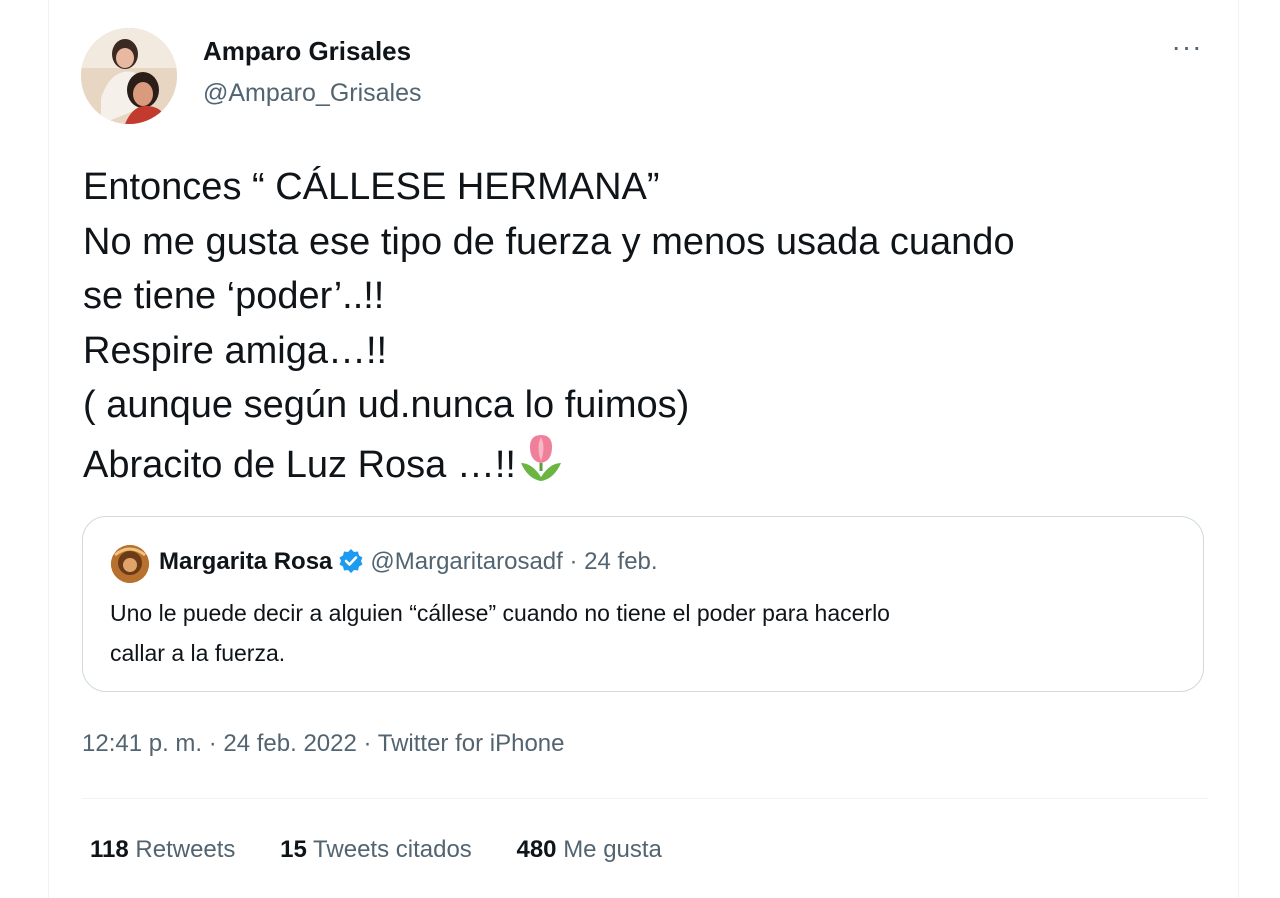 The image size is (1280, 898). Describe the element at coordinates (1187, 49) in the screenshot. I see `more-options-icon: ···` at that location.